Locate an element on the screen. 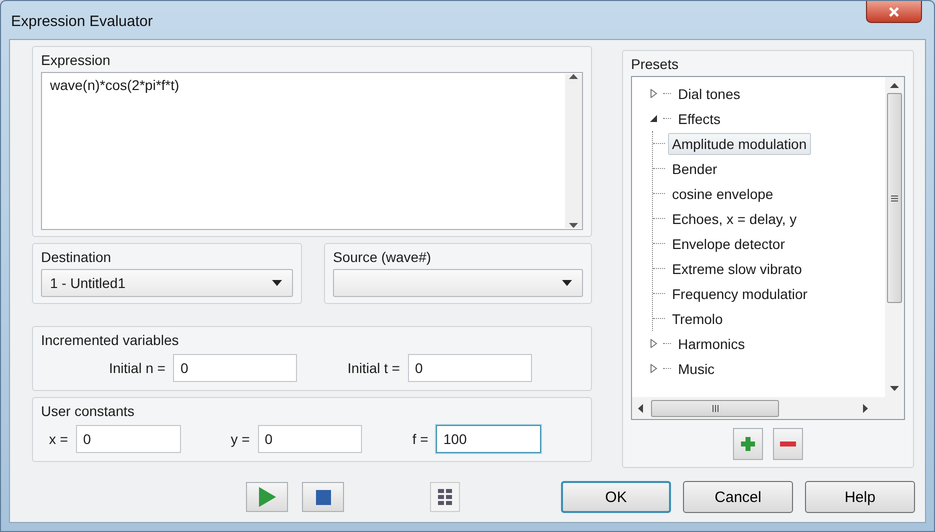 This screenshot has height=532, width=935. group-label: Source (wave#) is located at coordinates (382, 257).